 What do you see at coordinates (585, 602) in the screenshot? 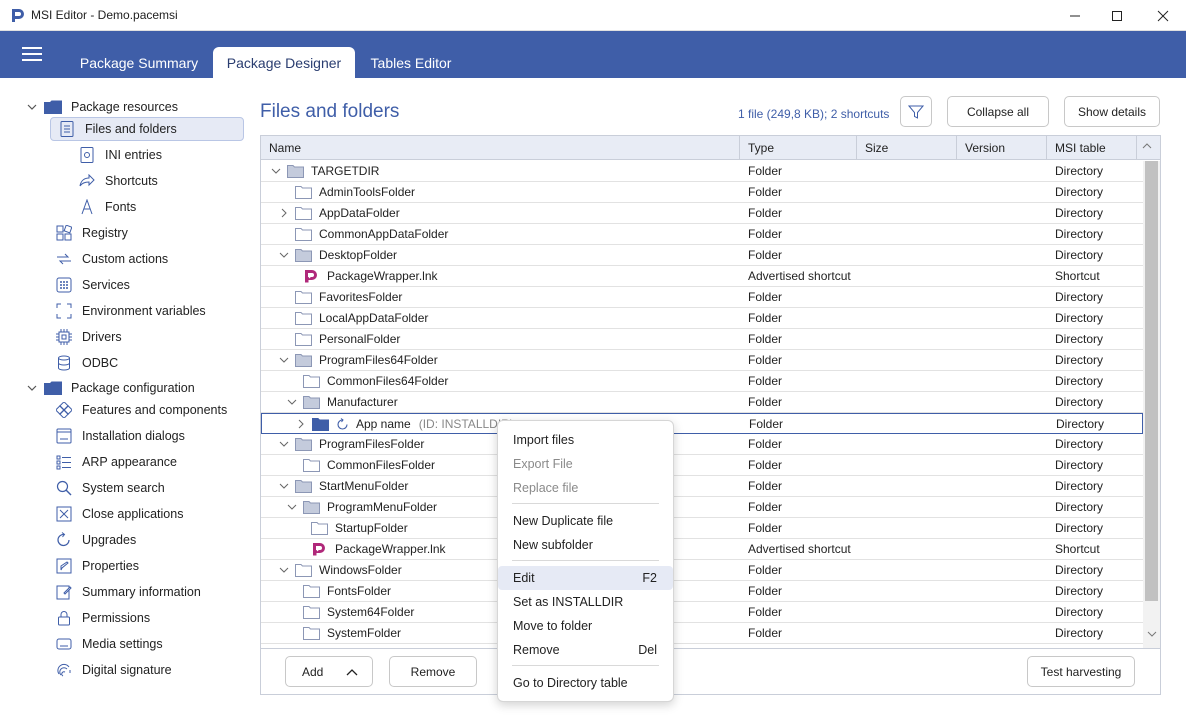
I see `menu-item-set-as-installdir: Set as INSTALLDIR` at bounding box center [585, 602].